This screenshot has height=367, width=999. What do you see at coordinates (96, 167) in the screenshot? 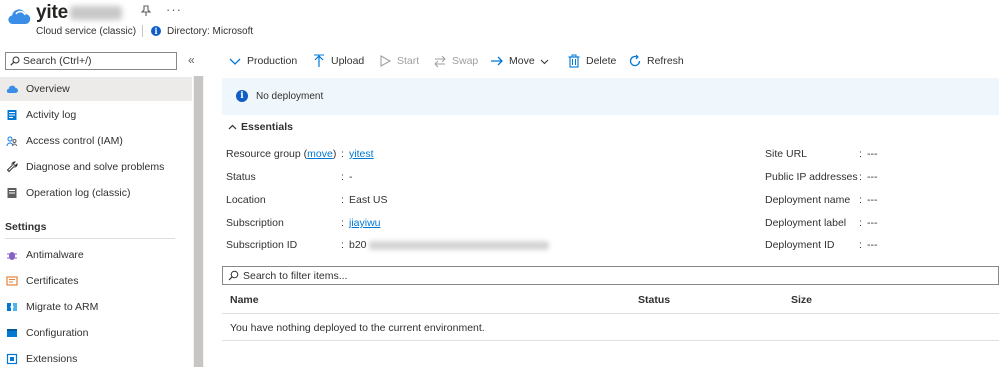
I see `sidebar-item-diagnose: Diagnose and solve problems` at bounding box center [96, 167].